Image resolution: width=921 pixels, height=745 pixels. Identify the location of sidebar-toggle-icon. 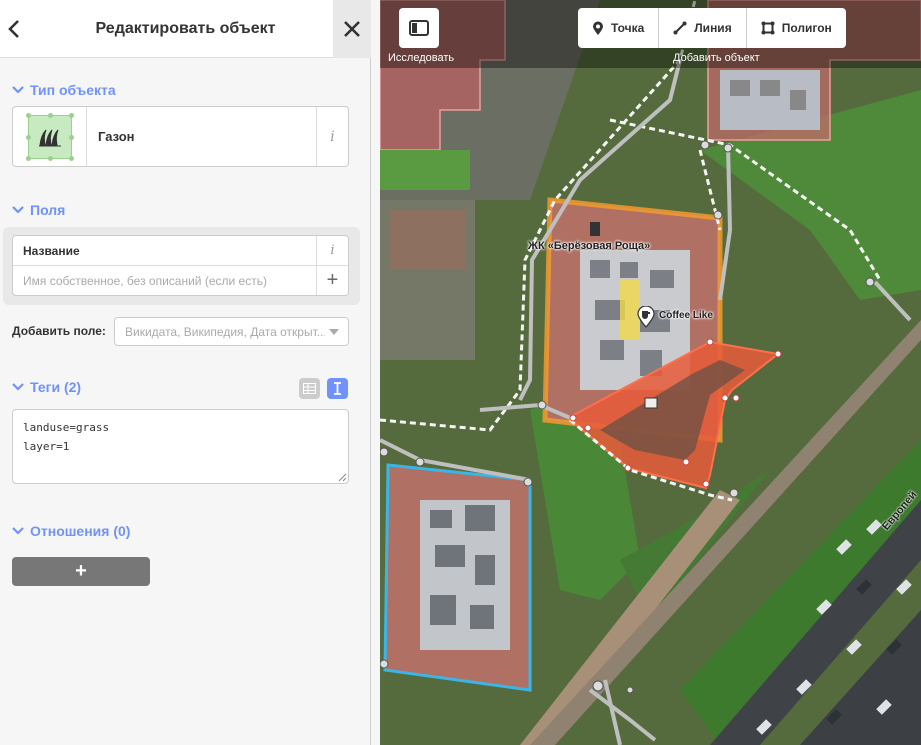
(419, 28).